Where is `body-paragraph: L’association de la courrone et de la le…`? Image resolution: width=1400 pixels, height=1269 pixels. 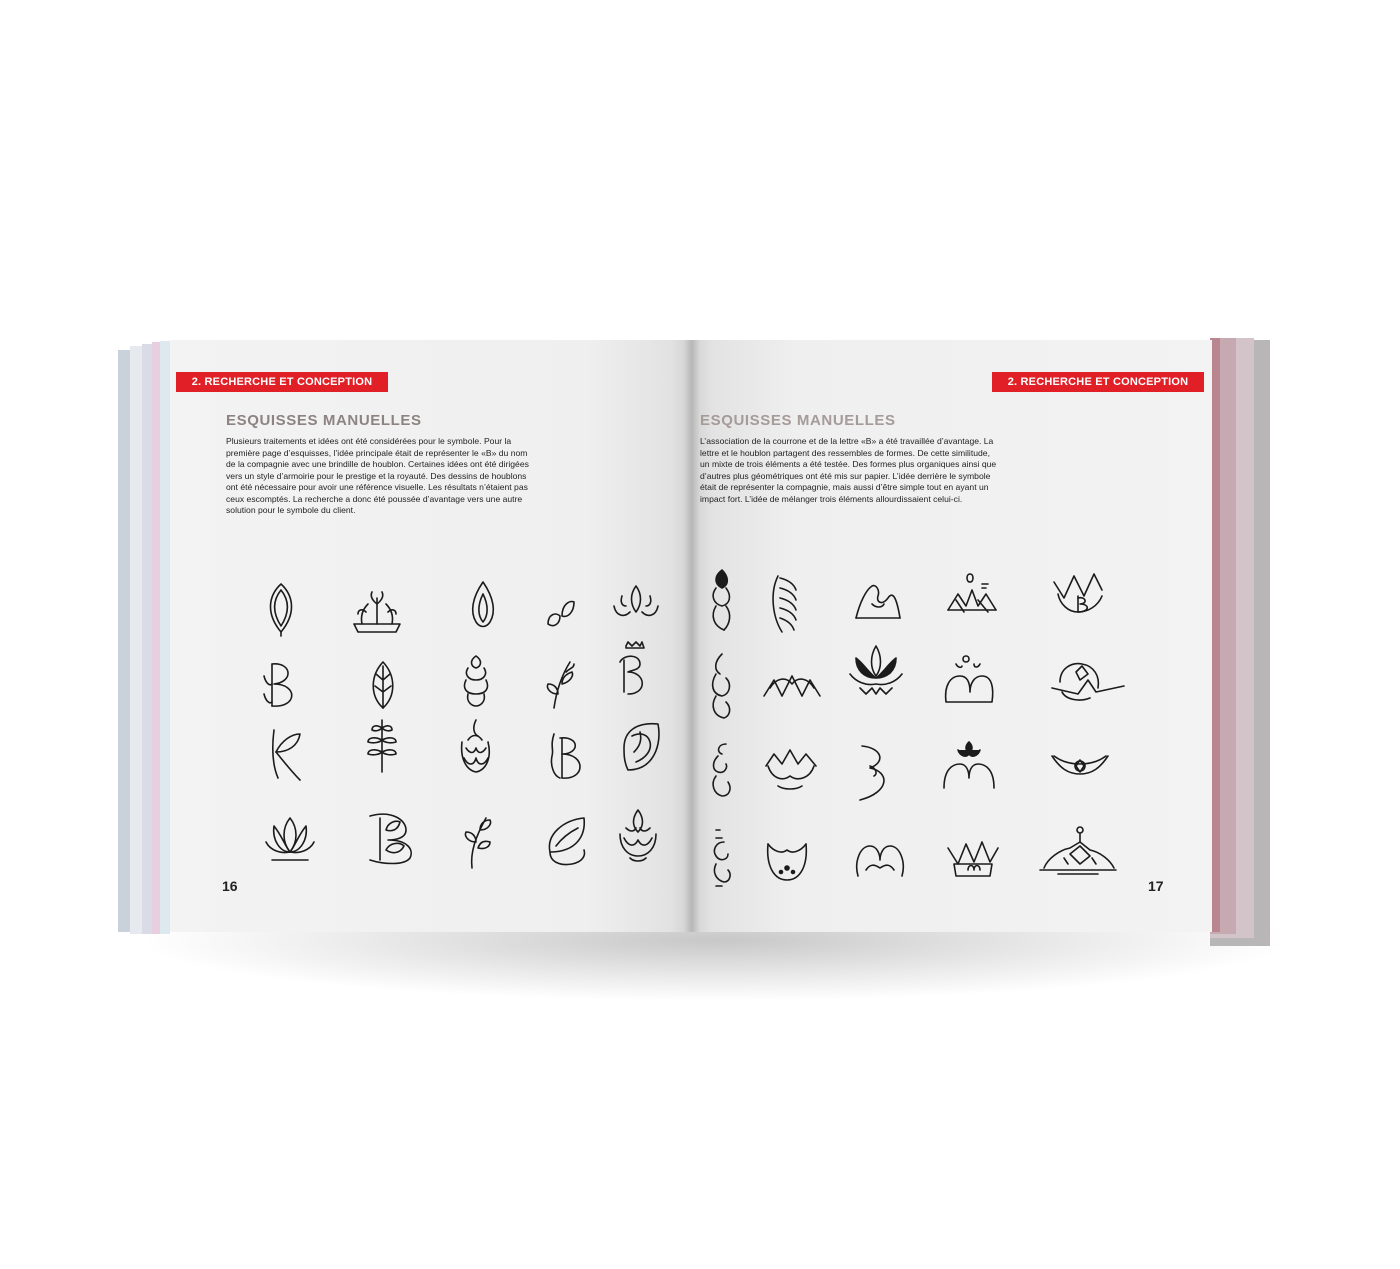 body-paragraph: L’association de la courrone et de la le… is located at coordinates (848, 470).